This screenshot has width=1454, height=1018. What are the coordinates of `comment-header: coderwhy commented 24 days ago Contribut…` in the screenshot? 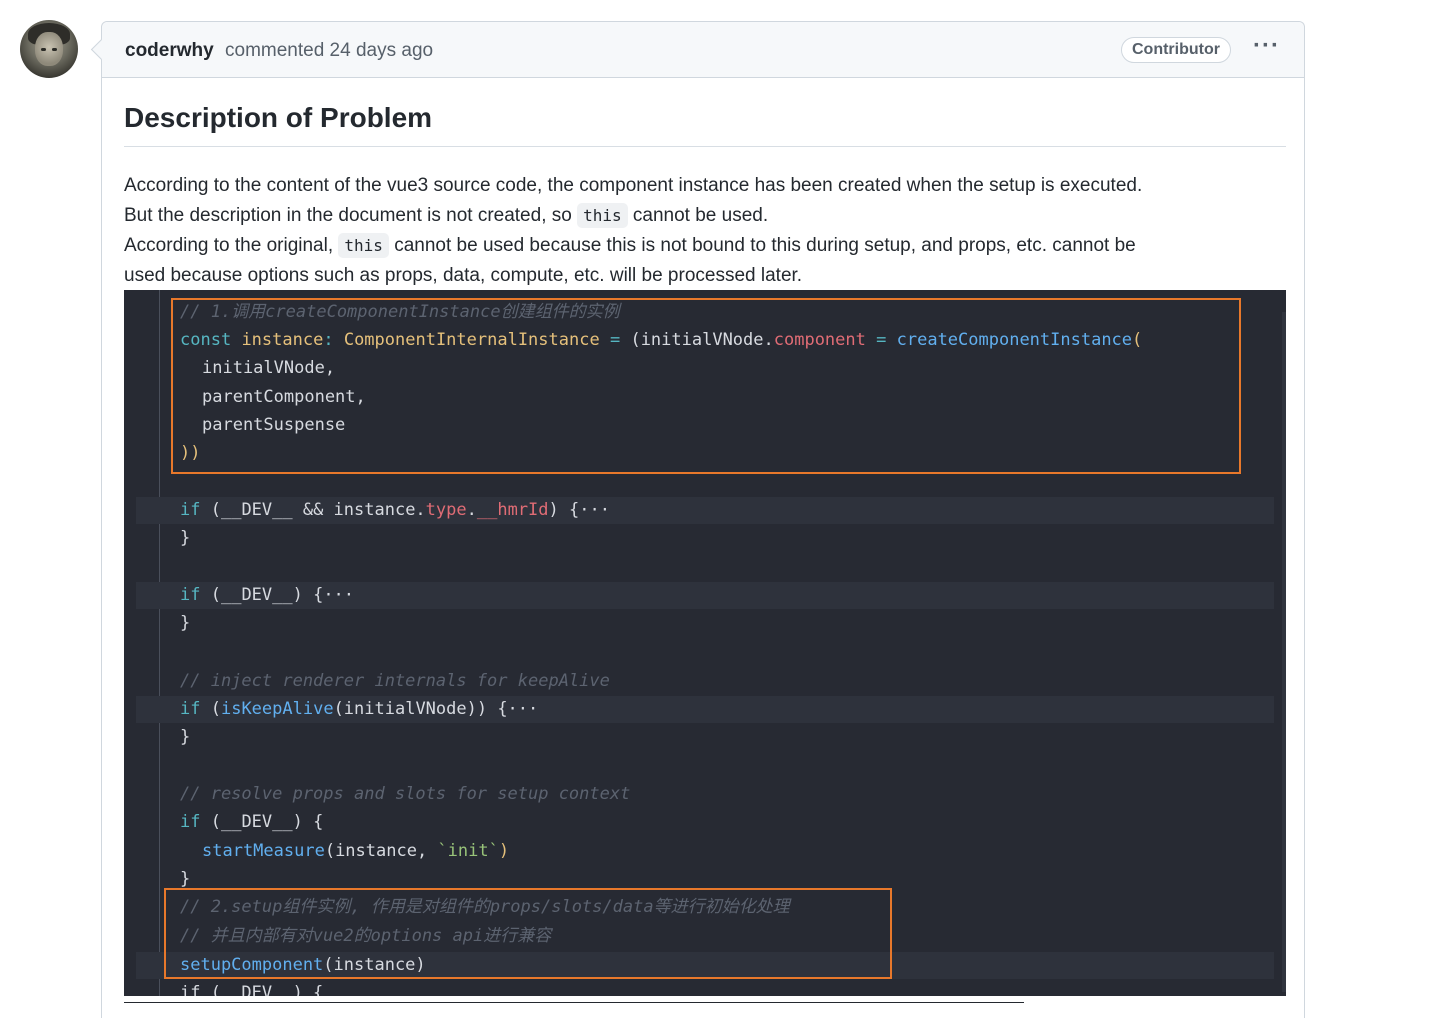 It's located at (703, 50).